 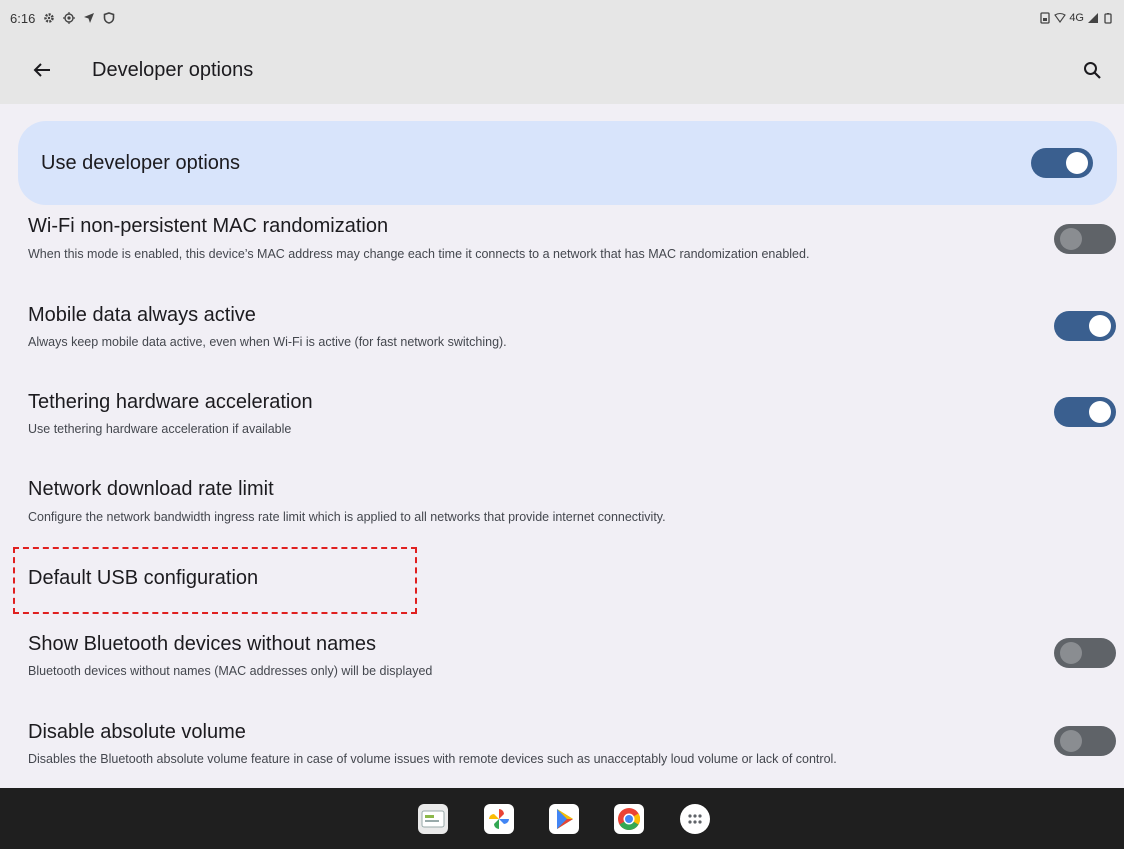 I want to click on signal-icon, so click(x=1093, y=18).